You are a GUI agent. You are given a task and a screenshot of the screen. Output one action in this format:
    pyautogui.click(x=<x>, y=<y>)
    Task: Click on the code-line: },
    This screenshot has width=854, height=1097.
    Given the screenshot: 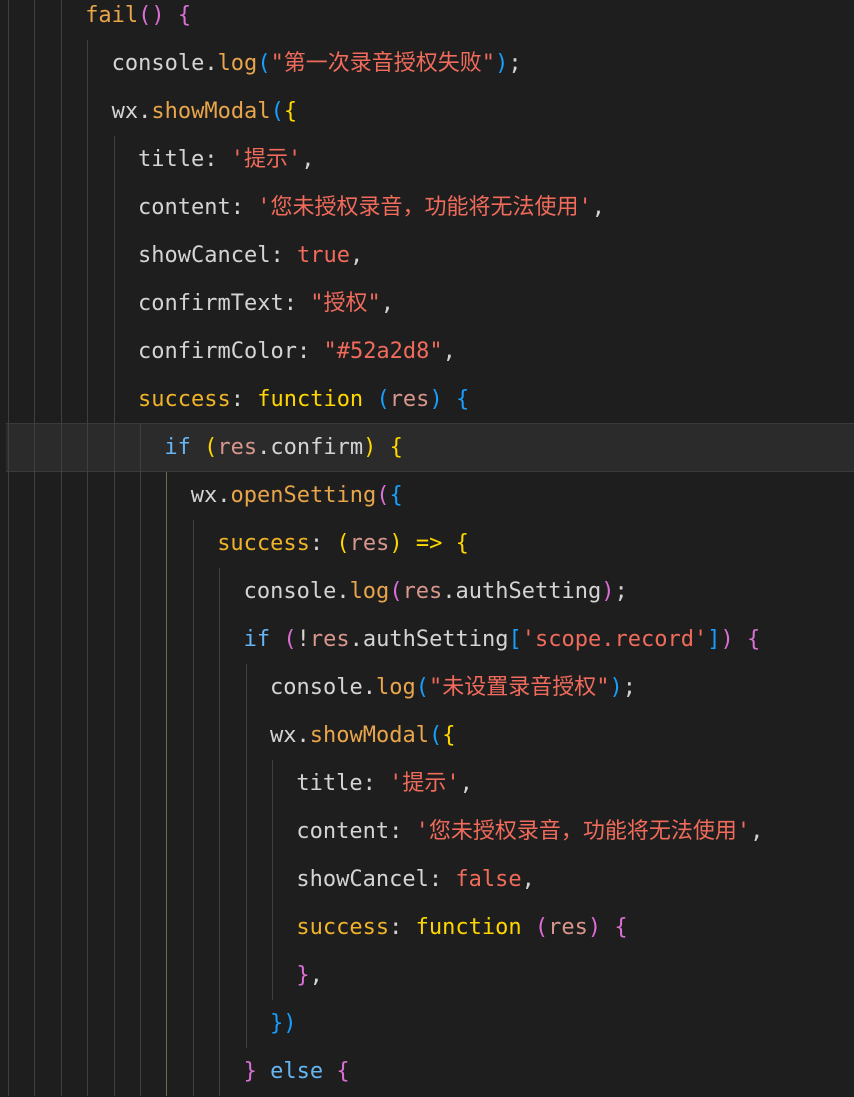 What is the action you would take?
    pyautogui.click(x=309, y=976)
    